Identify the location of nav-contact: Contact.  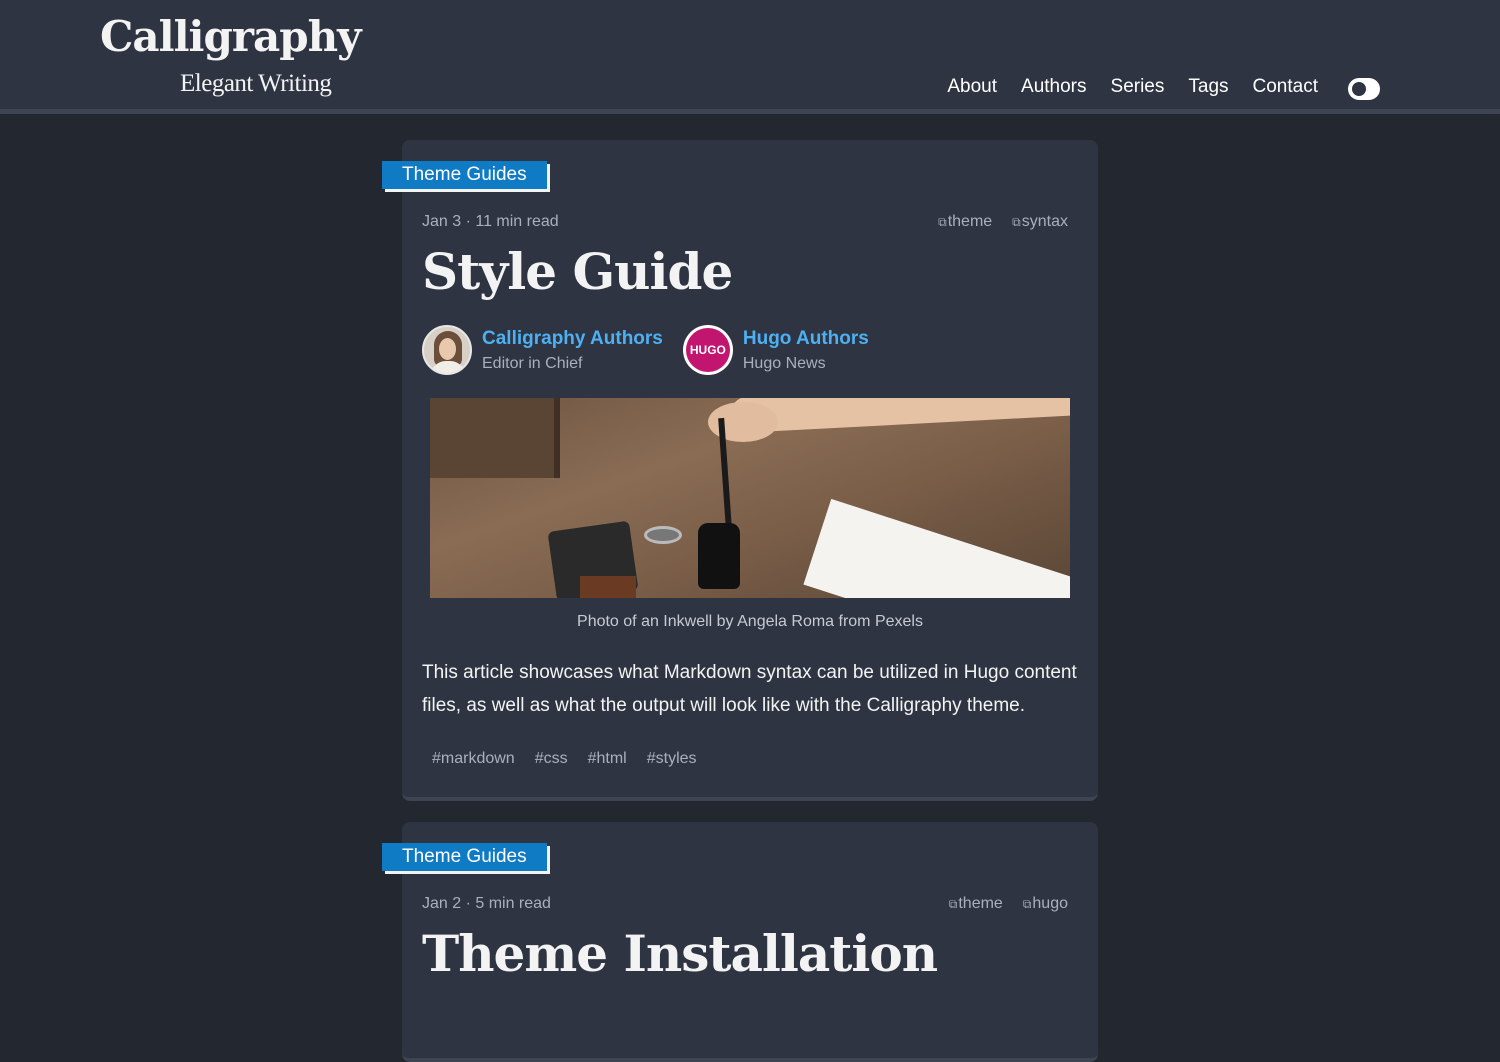
(1285, 87).